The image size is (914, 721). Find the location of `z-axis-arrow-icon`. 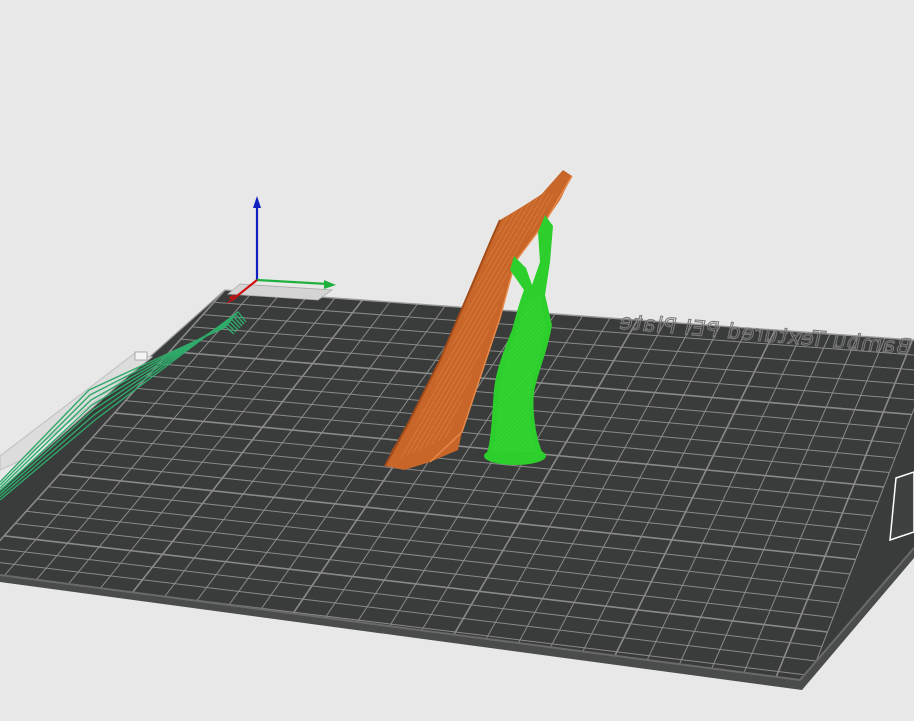

z-axis-arrow-icon is located at coordinates (257, 202).